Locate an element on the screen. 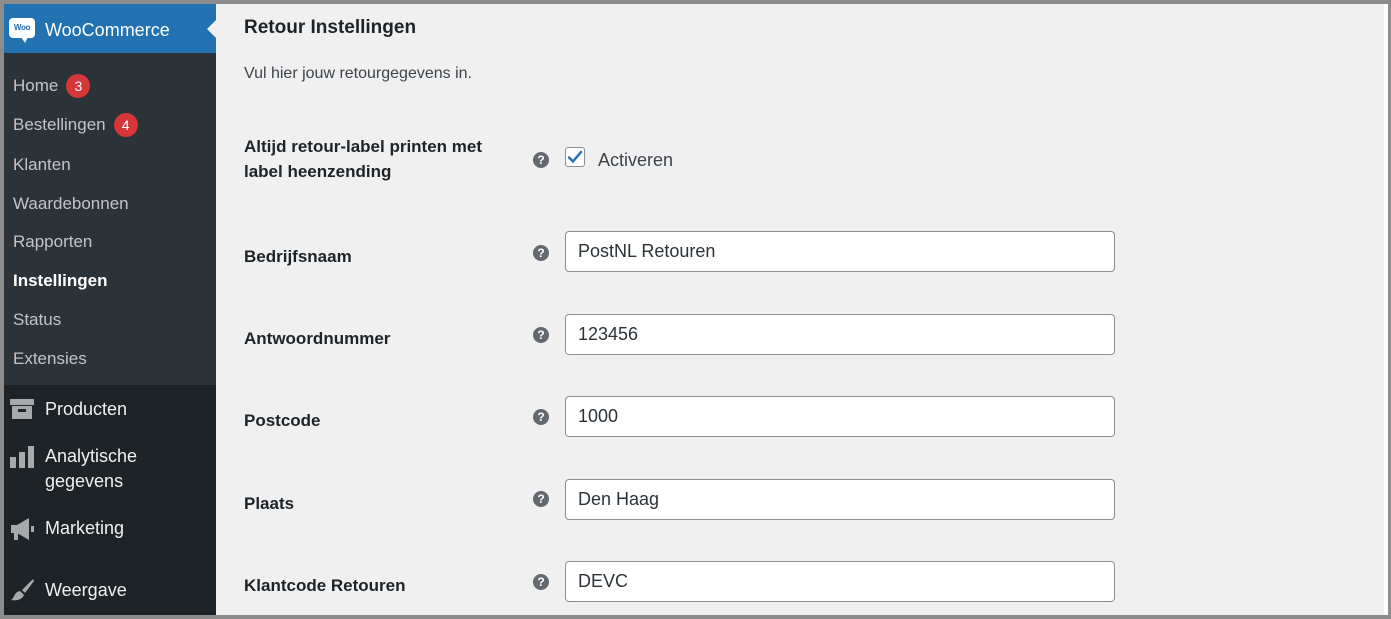  paintbrush-icon is located at coordinates (22, 590).